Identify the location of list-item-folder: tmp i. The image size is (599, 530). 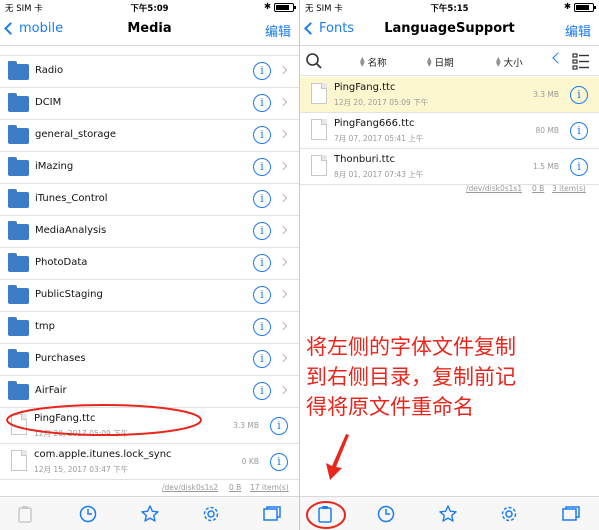
(149, 328).